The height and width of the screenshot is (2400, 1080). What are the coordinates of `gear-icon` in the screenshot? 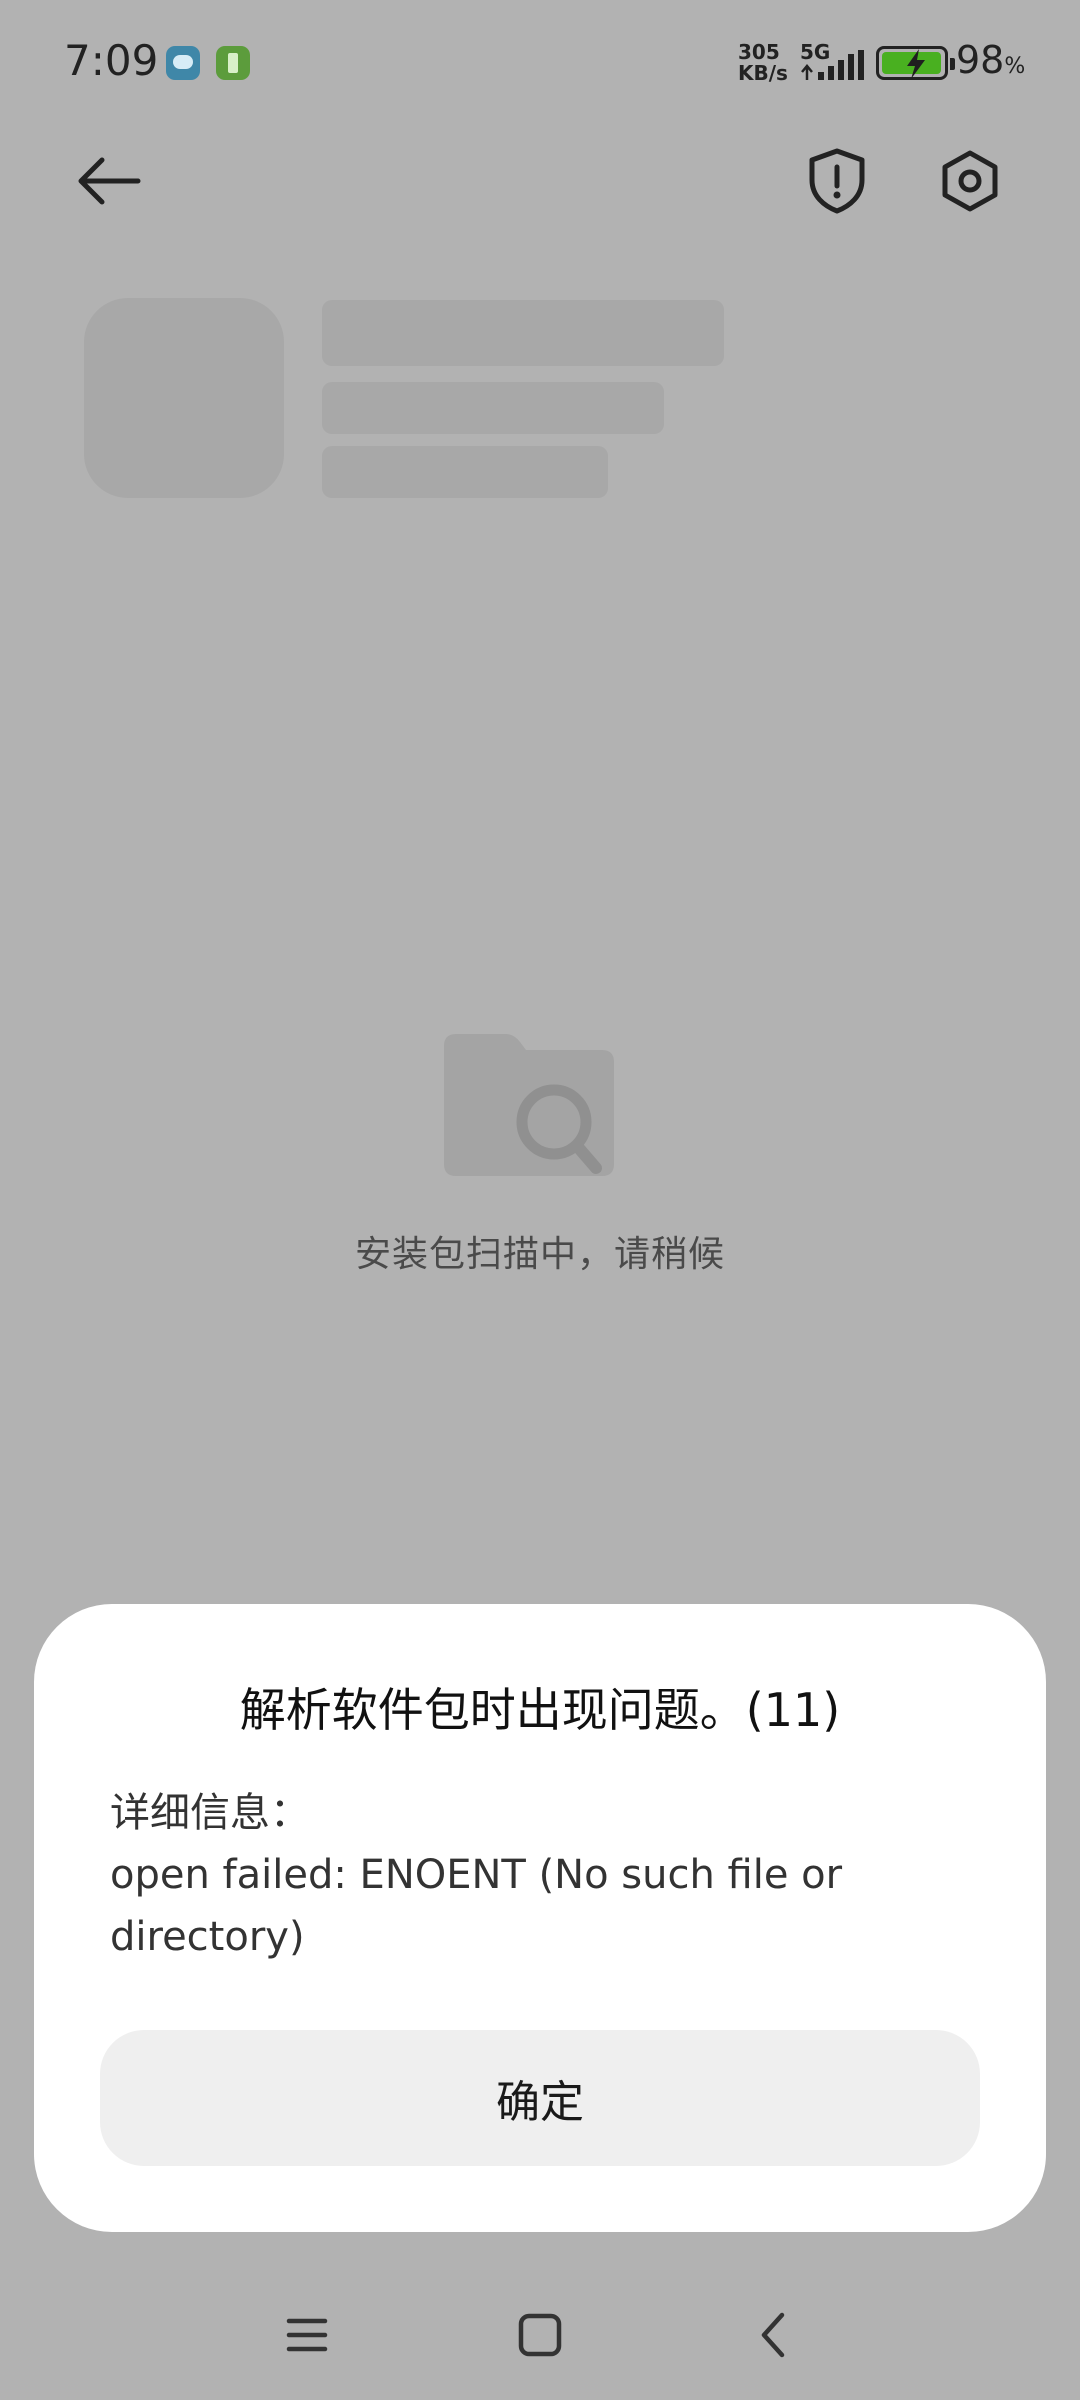 It's located at (970, 181).